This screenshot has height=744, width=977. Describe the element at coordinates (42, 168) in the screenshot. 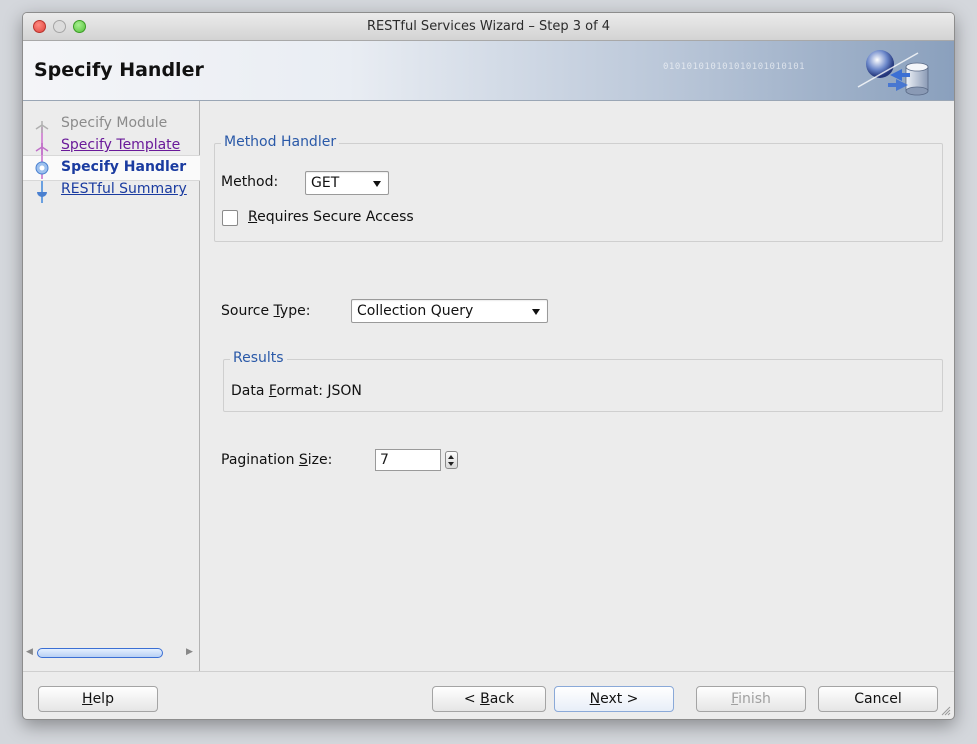

I see `step-current-icon` at that location.